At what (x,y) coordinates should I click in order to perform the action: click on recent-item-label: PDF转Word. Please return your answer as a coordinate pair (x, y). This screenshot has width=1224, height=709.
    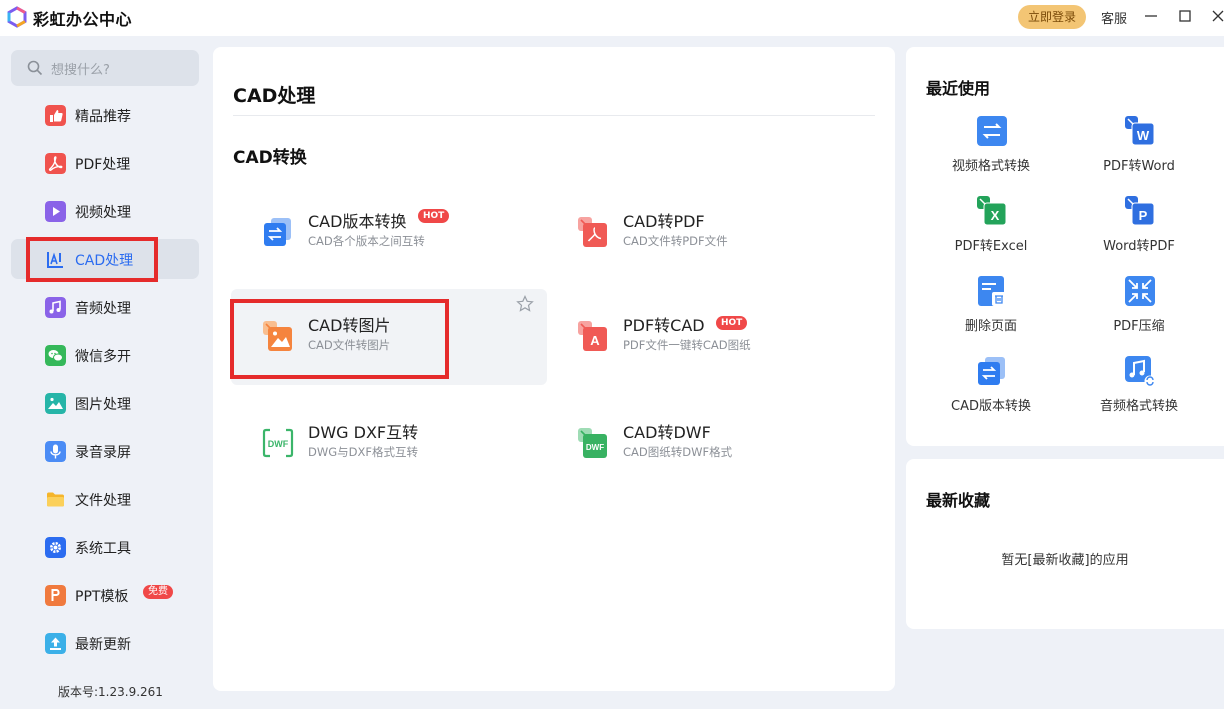
    Looking at the image, I should click on (1139, 166).